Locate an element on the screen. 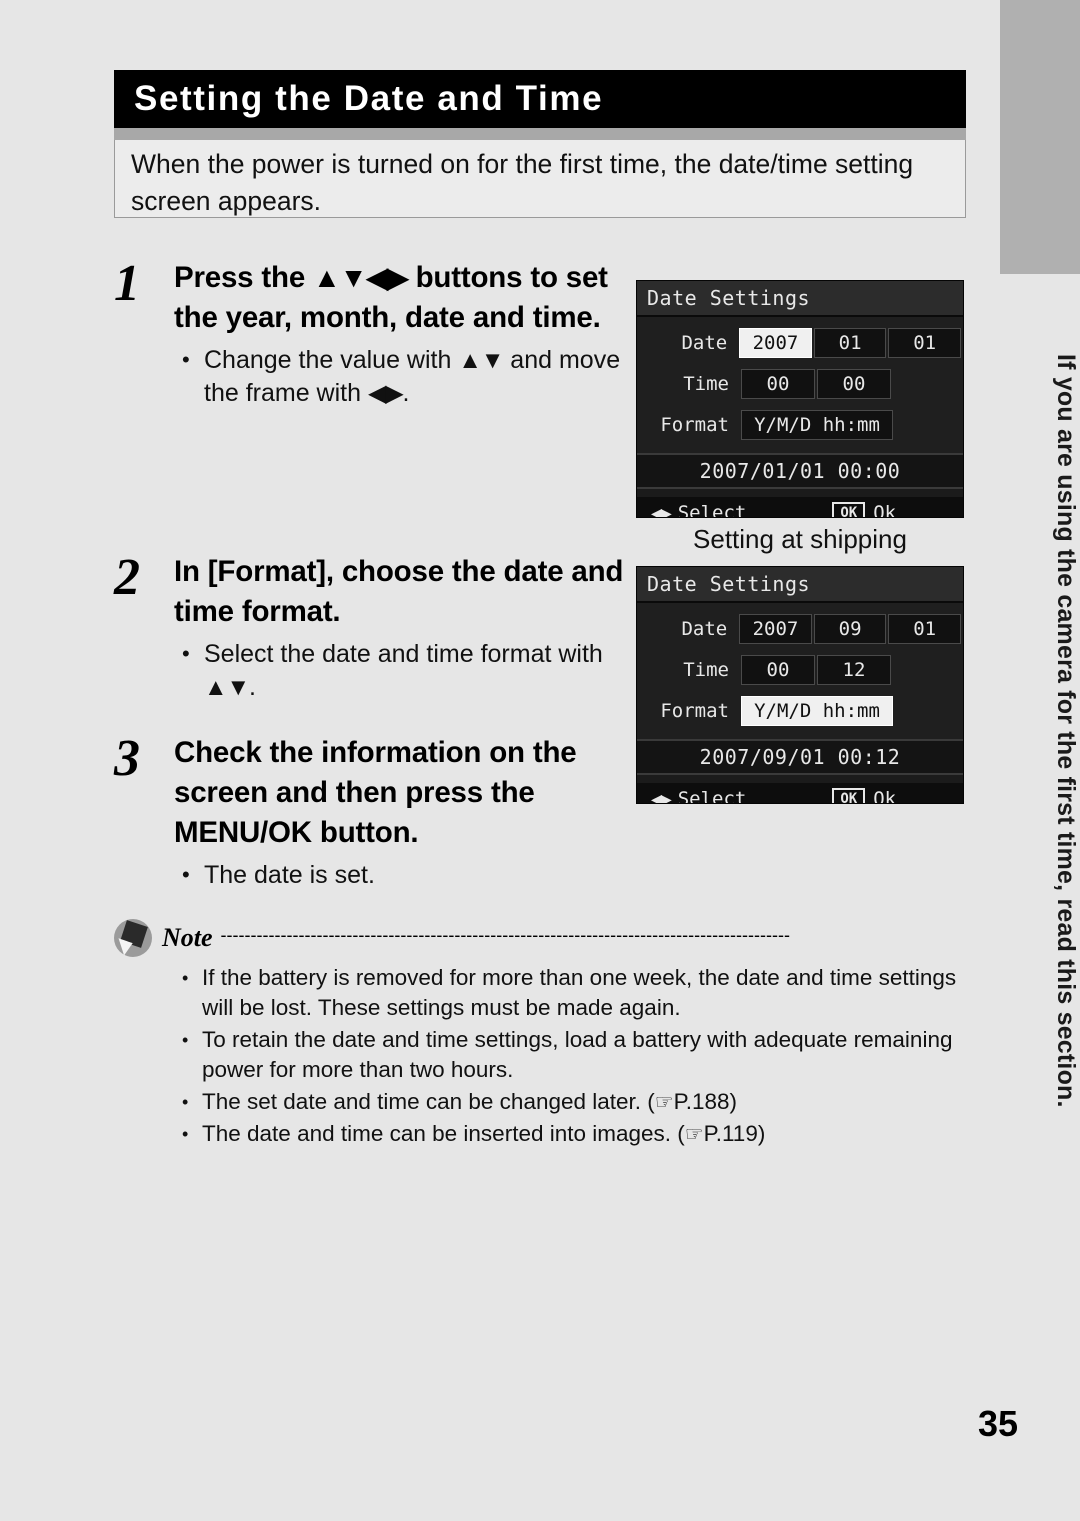  title-underbar is located at coordinates (540, 134).